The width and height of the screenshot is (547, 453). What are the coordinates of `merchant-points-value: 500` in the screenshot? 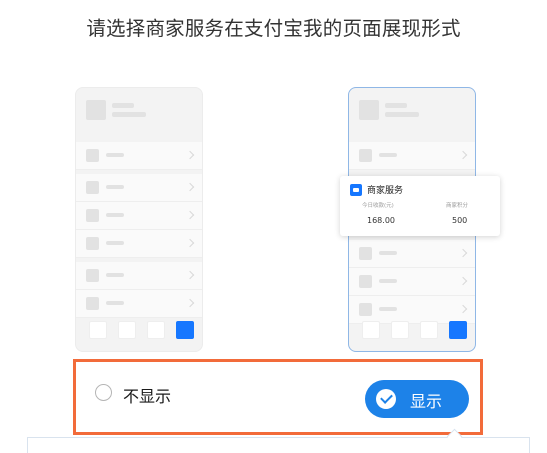 It's located at (460, 220).